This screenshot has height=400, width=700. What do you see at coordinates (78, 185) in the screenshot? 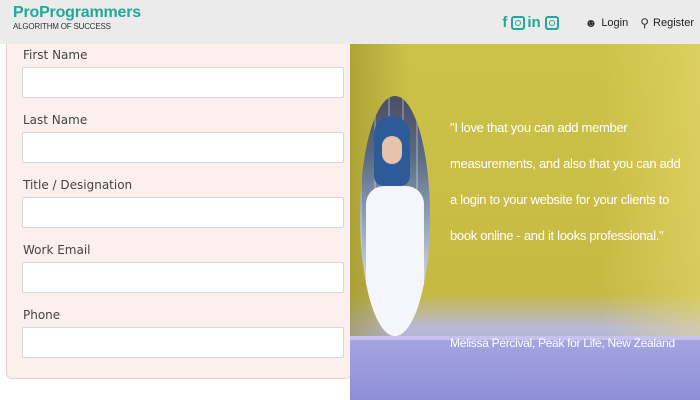
I see `title-designation-label: Title / Designation` at bounding box center [78, 185].